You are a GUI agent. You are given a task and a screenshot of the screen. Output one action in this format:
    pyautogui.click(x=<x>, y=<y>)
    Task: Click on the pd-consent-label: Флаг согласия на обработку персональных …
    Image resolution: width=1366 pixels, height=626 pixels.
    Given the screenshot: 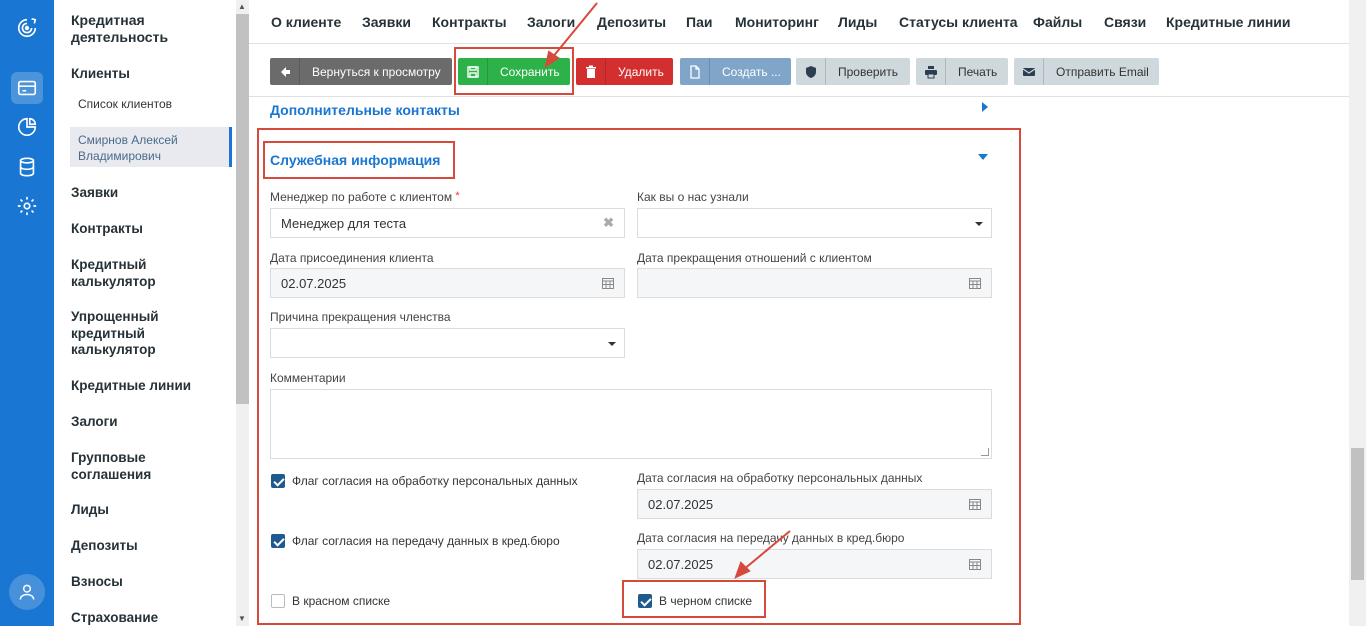 What is the action you would take?
    pyautogui.click(x=435, y=481)
    